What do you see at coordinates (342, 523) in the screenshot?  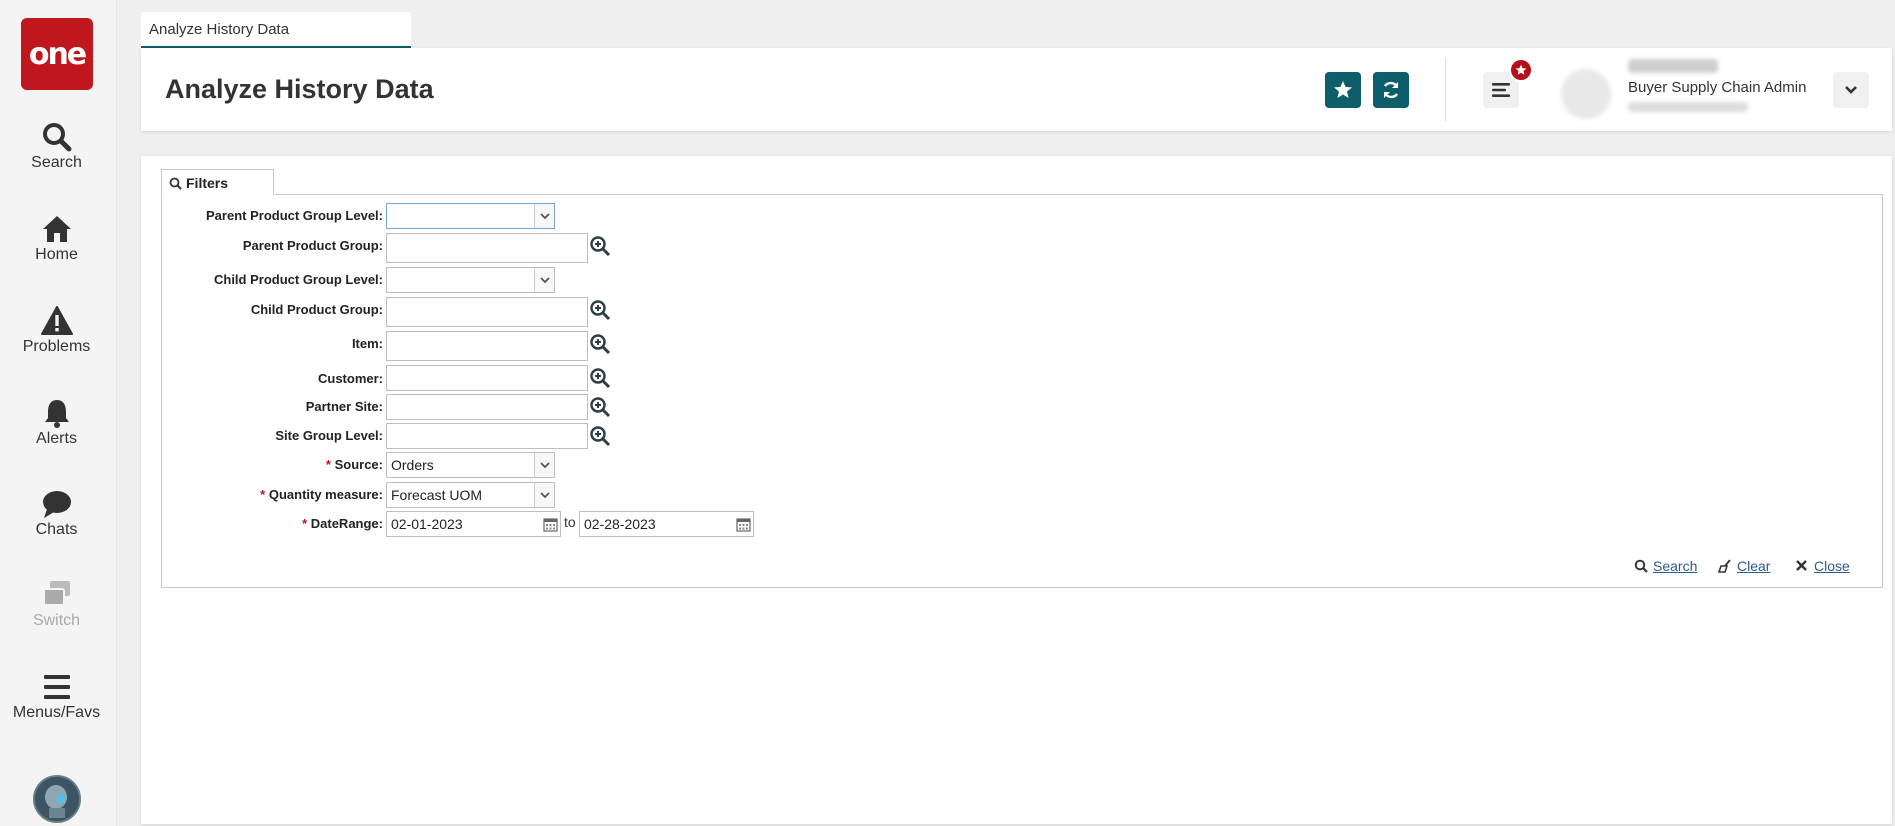 I see `date-range-label: * DateRange:` at bounding box center [342, 523].